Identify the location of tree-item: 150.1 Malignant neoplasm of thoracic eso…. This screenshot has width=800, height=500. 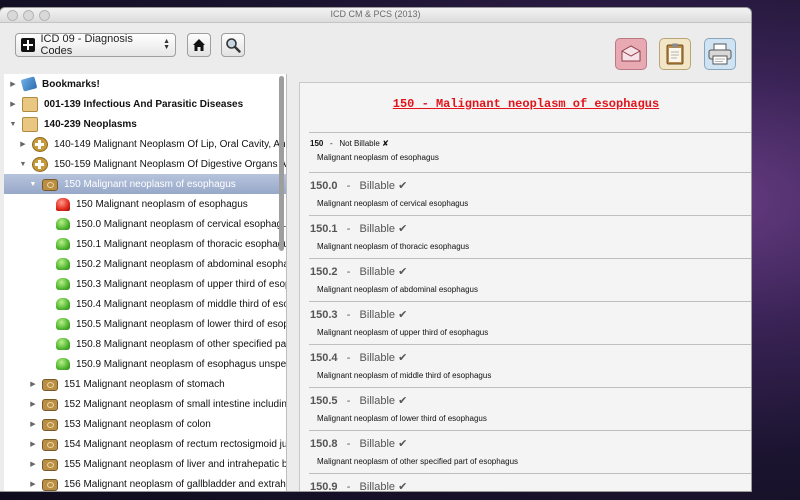
(145, 244).